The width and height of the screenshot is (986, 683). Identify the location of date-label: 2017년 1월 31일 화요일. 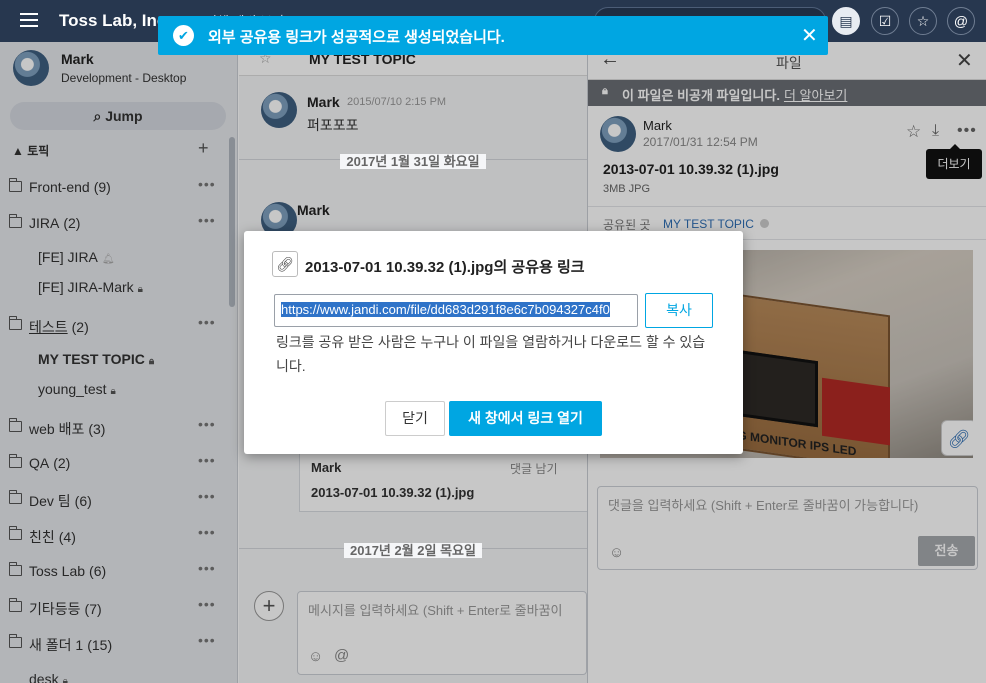
(413, 161).